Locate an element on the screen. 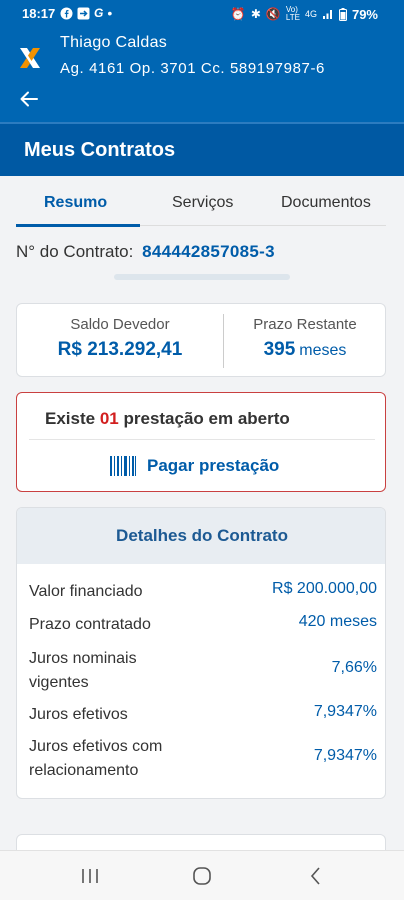  details-header: Detalhes do Contrato is located at coordinates (201, 536).